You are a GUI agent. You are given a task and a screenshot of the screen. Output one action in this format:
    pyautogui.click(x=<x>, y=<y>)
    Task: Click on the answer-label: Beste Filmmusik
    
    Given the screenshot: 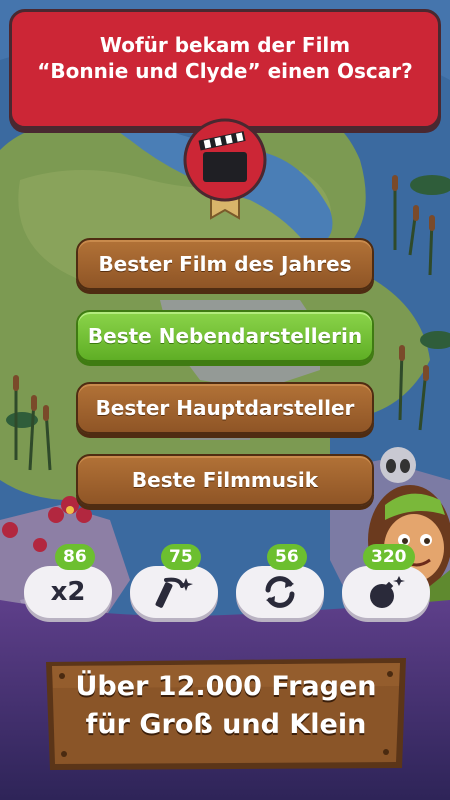 What is the action you would take?
    pyautogui.click(x=225, y=480)
    